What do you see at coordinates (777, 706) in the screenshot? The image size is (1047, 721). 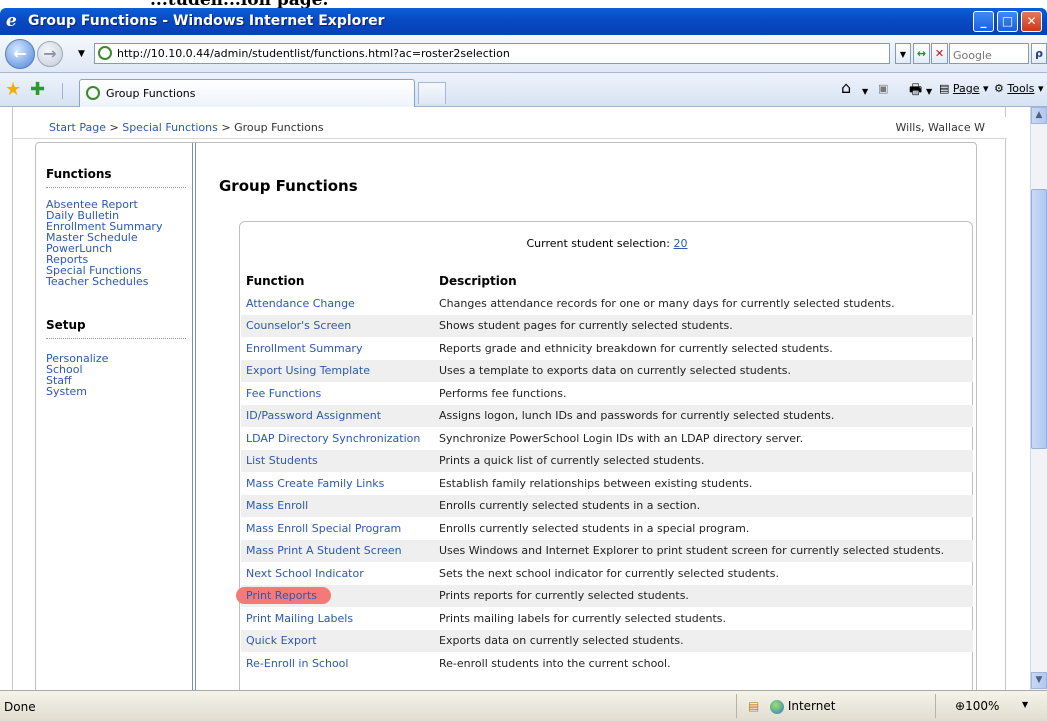 I see `internet-globe-icon` at bounding box center [777, 706].